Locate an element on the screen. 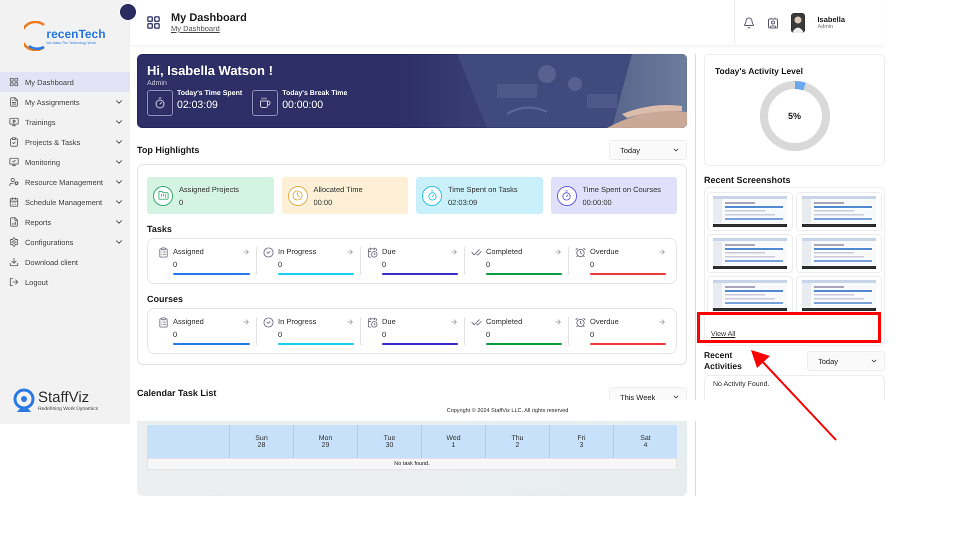 The image size is (975, 548). coffee-icon is located at coordinates (265, 103).